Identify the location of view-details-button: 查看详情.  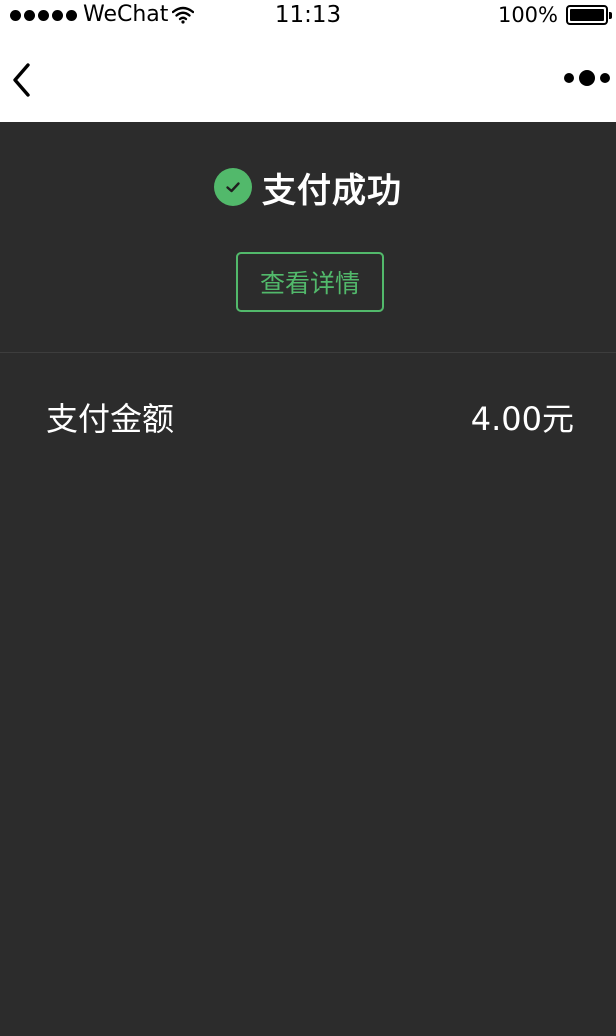
(310, 282).